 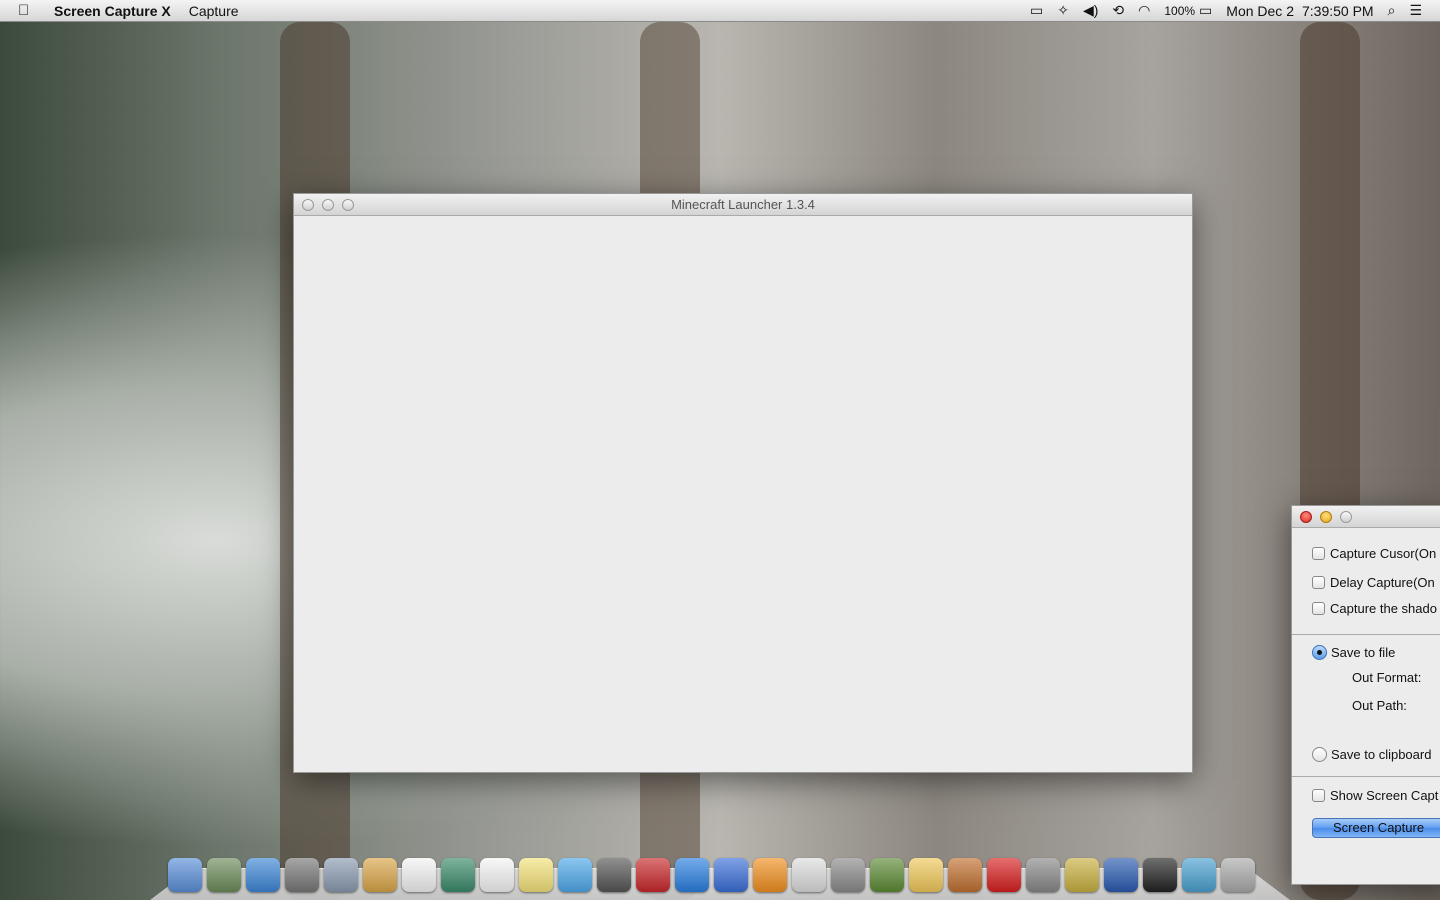 What do you see at coordinates (1363, 652) in the screenshot?
I see `label: Save to file` at bounding box center [1363, 652].